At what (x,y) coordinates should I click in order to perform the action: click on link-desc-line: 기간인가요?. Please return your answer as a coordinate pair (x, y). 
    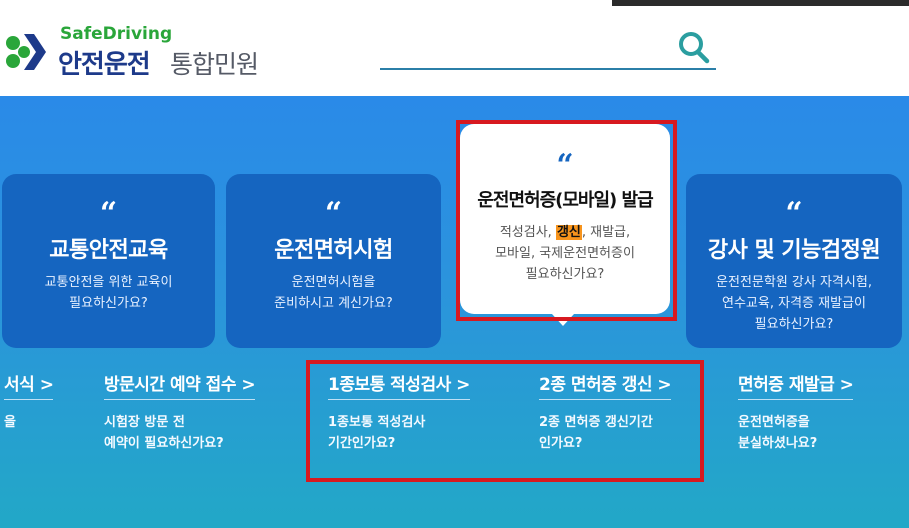
    Looking at the image, I should click on (362, 443).